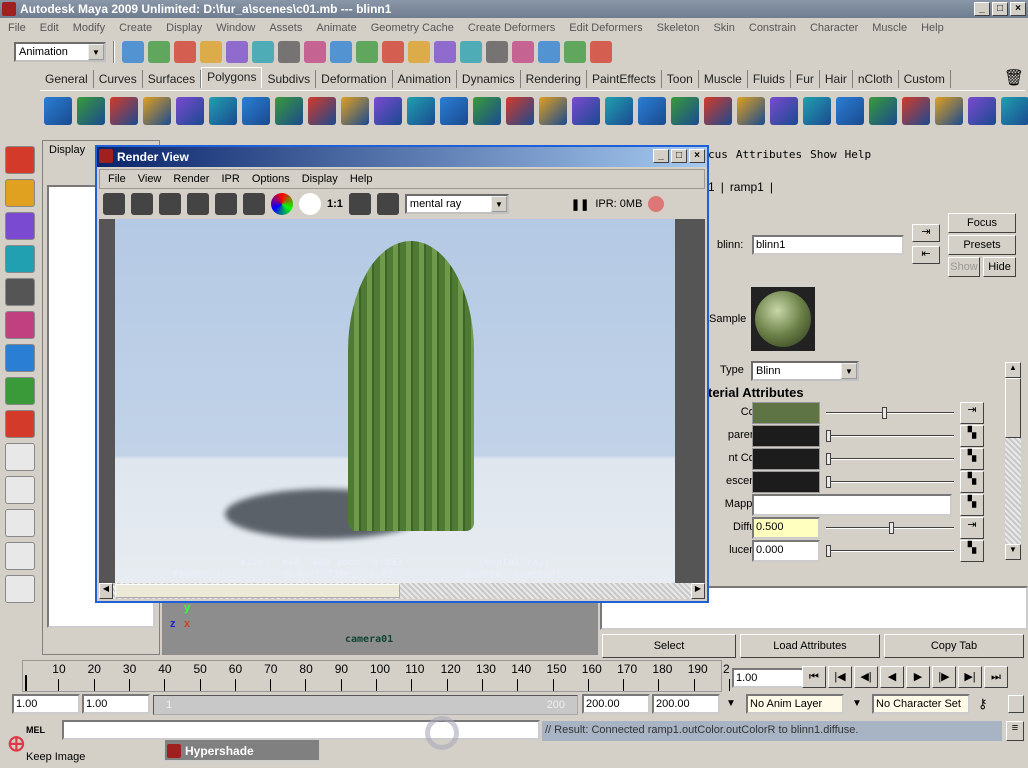 Image resolution: width=1028 pixels, height=768 pixels. What do you see at coordinates (20, 358) in the screenshot?
I see `universal-manipulator-icon` at bounding box center [20, 358].